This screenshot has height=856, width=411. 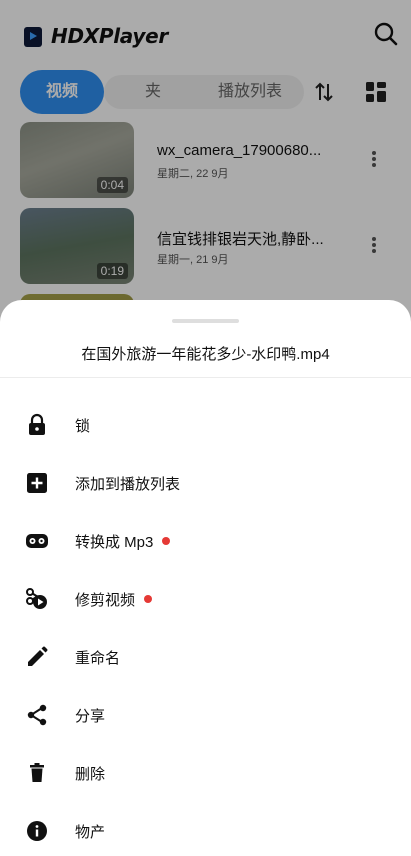 What do you see at coordinates (205, 773) in the screenshot?
I see `menu-item-delete: 删除` at bounding box center [205, 773].